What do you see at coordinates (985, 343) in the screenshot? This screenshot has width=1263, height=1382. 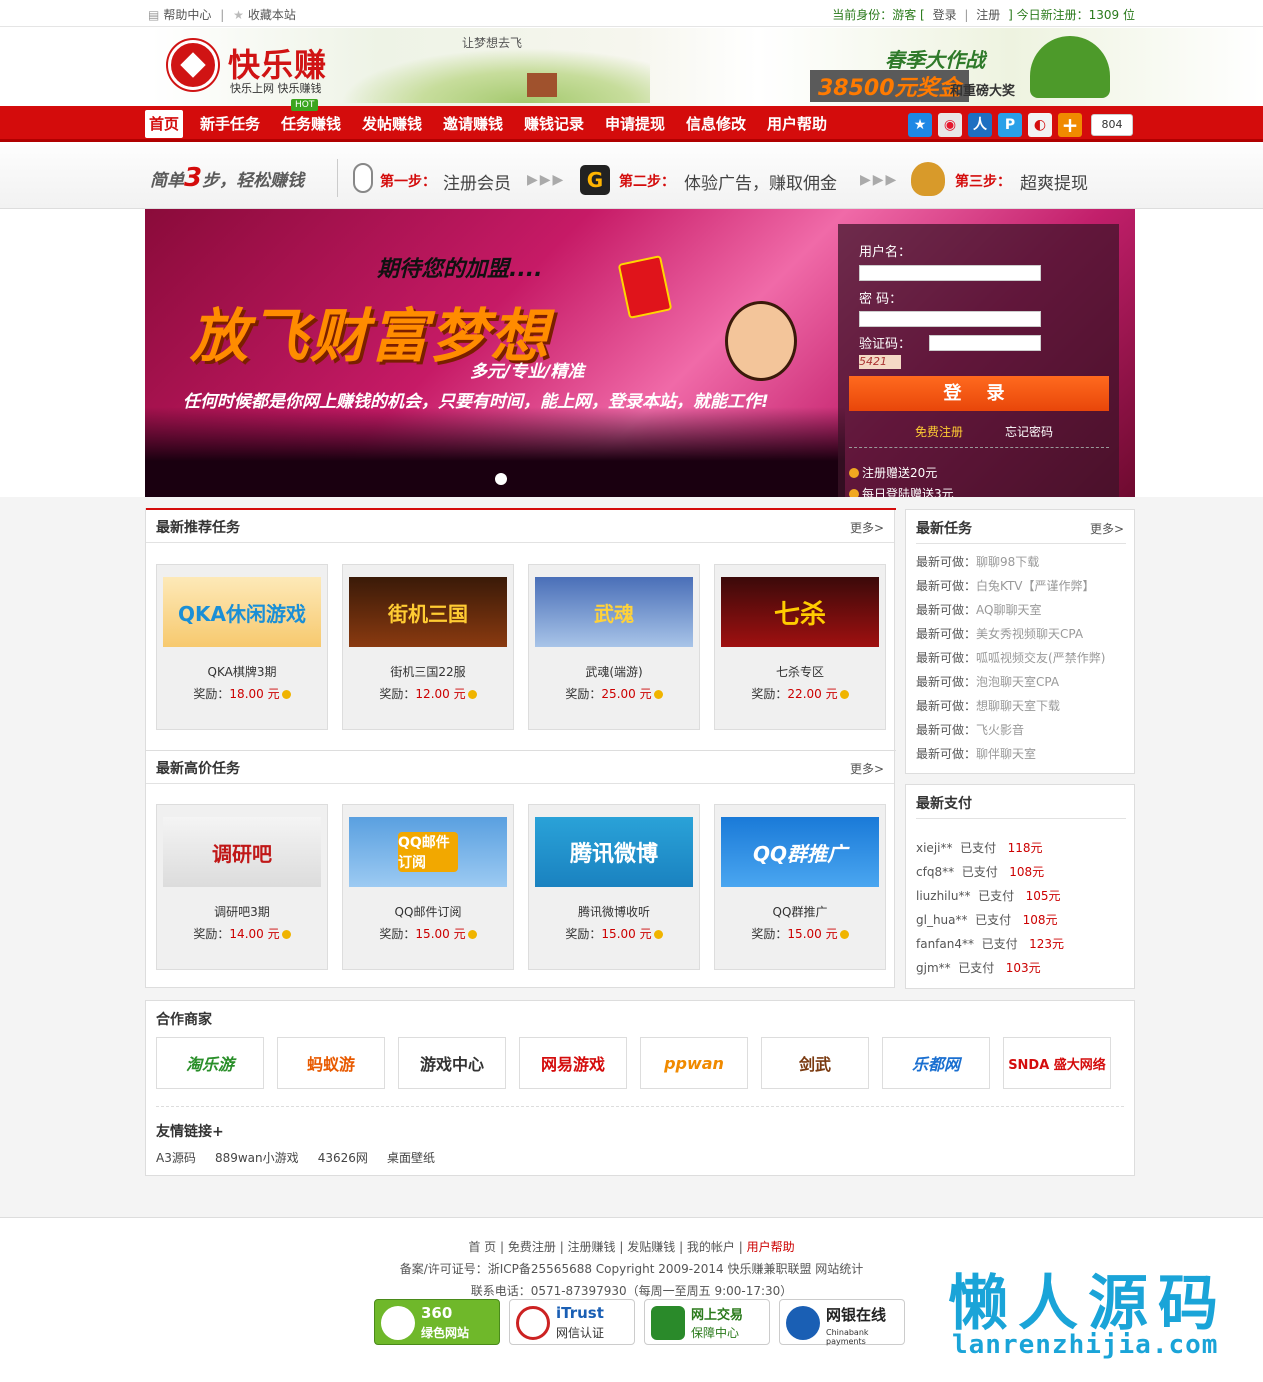 I see `captcha-input` at bounding box center [985, 343].